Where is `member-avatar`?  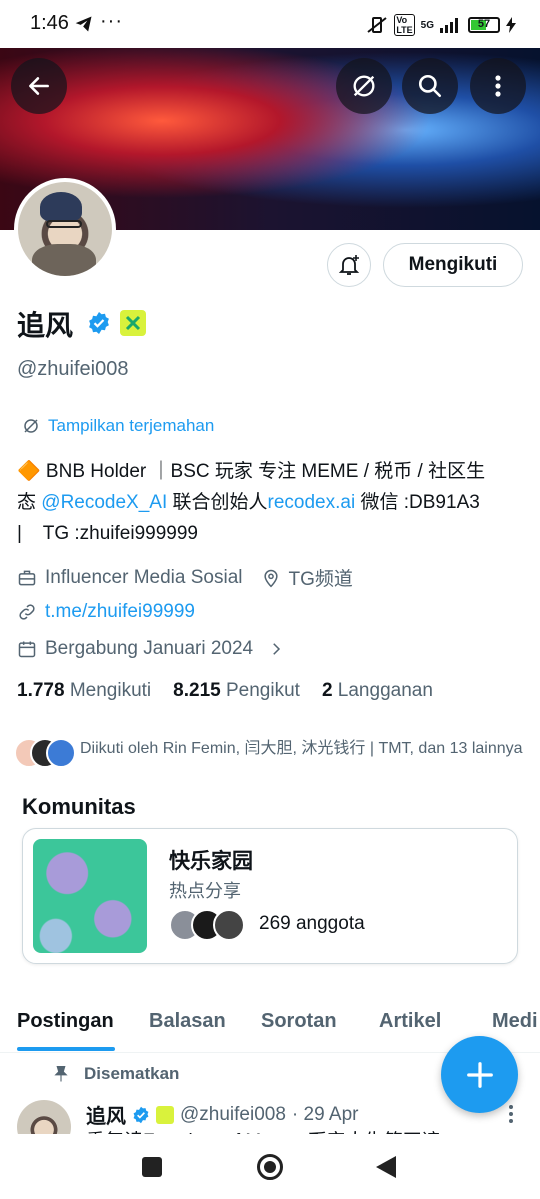
member-avatar is located at coordinates (229, 925).